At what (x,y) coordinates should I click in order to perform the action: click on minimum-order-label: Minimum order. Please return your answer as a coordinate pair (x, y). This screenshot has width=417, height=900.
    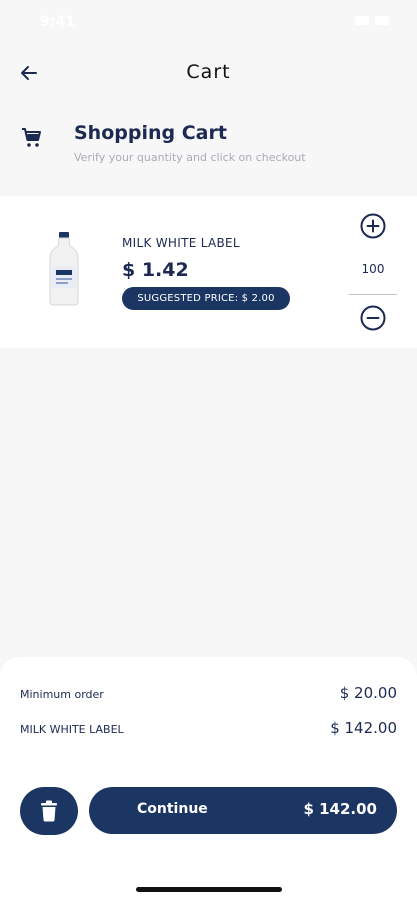
    Looking at the image, I should click on (62, 694).